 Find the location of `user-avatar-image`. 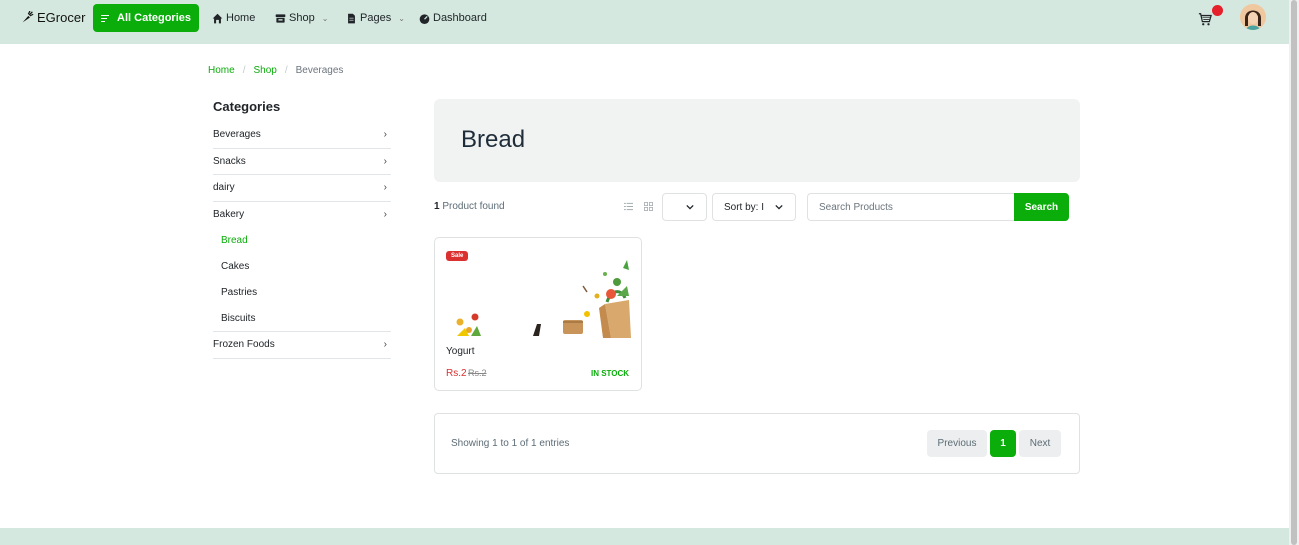

user-avatar-image is located at coordinates (1253, 17).